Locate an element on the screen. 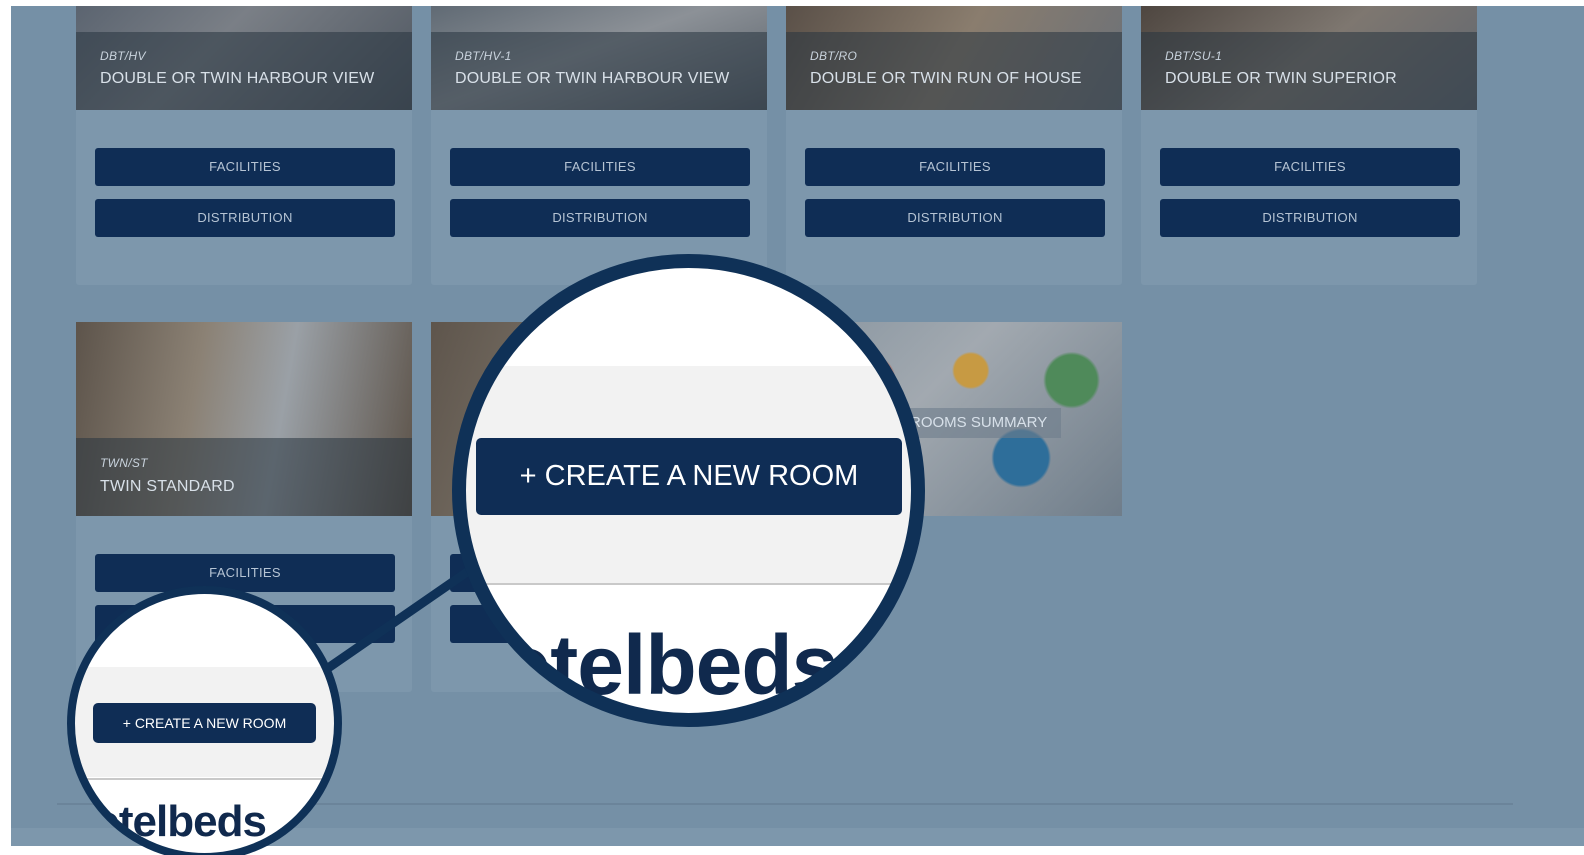 The width and height of the screenshot is (1584, 855). small-zoom-lens: + CREATE A NEW ROOM otelbeds is located at coordinates (204, 723).